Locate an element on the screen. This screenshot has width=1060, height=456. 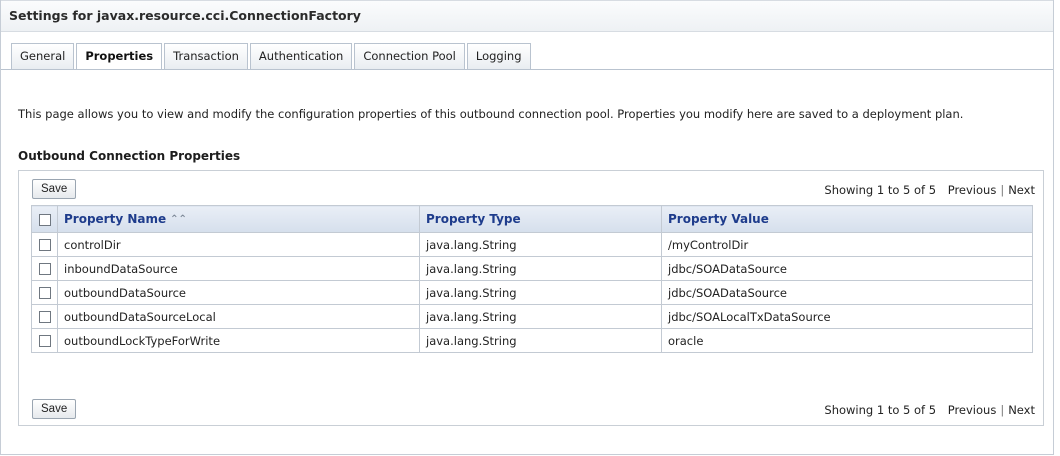
column-header-property-name: Property Name ⌃⌃ is located at coordinates (238, 219).